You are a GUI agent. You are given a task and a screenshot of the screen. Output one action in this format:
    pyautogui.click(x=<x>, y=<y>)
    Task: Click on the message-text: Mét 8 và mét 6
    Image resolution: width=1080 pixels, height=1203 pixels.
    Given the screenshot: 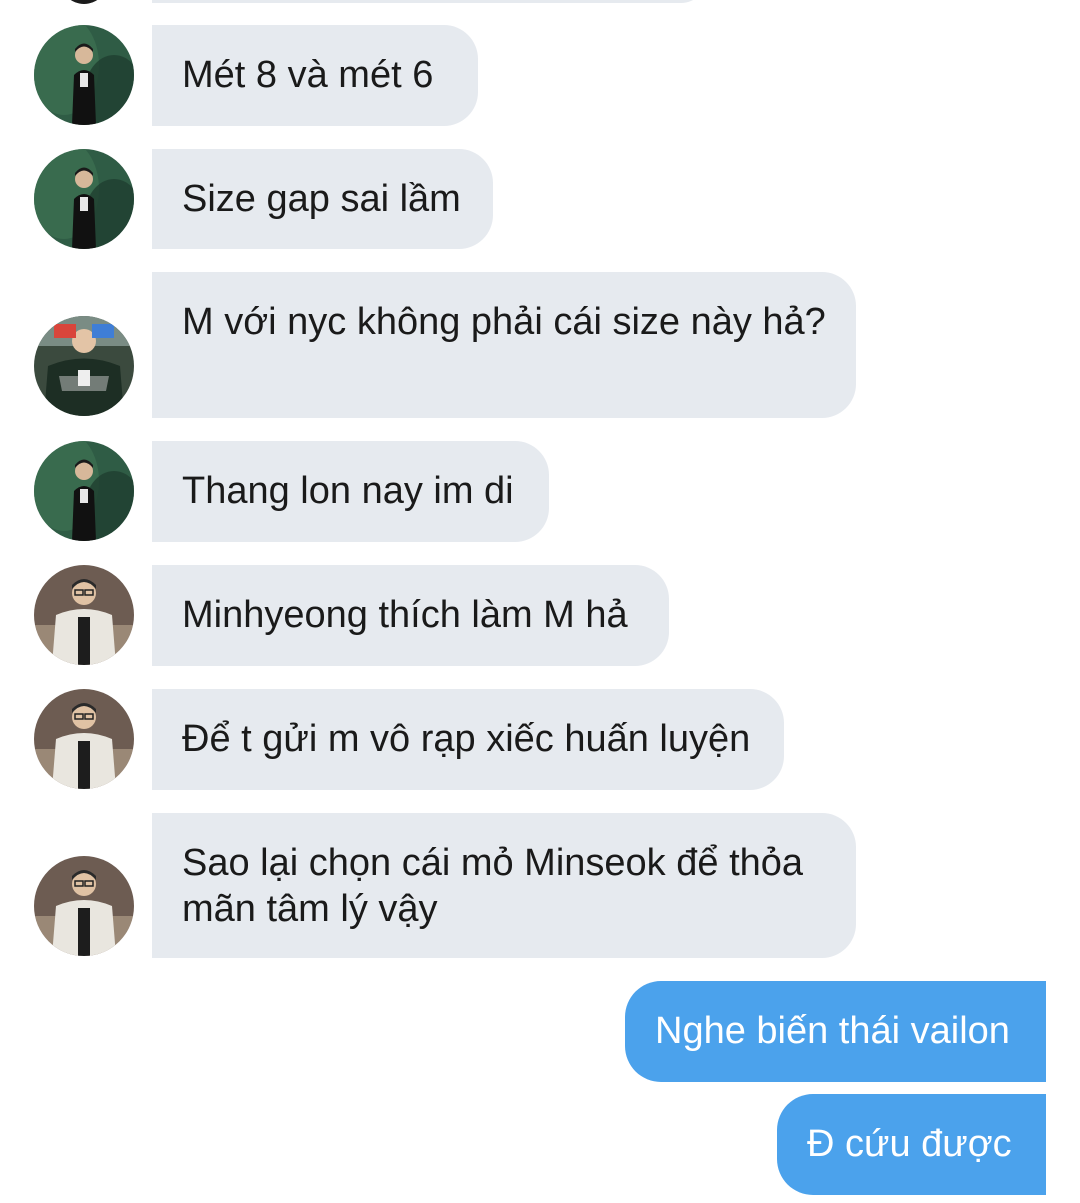 What is the action you would take?
    pyautogui.click(x=308, y=75)
    